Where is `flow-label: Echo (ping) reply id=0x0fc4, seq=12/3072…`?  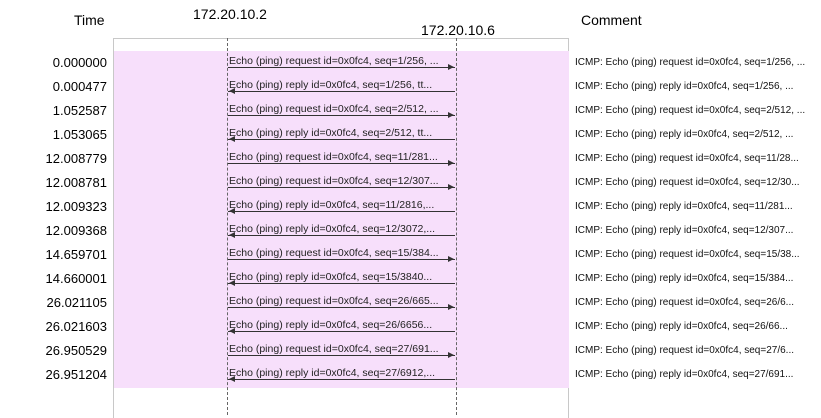 flow-label: Echo (ping) reply id=0x0fc4, seq=12/3072… is located at coordinates (332, 229).